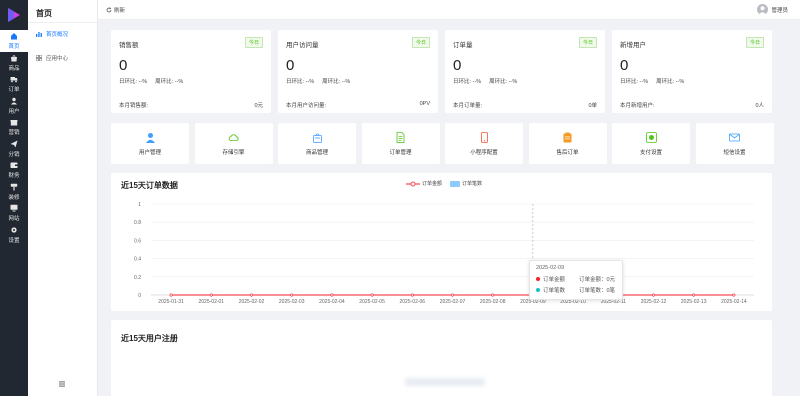 The width and height of the screenshot is (800, 396). Describe the element at coordinates (567, 143) in the screenshot. I see `quick-tile: 售后订单` at that location.